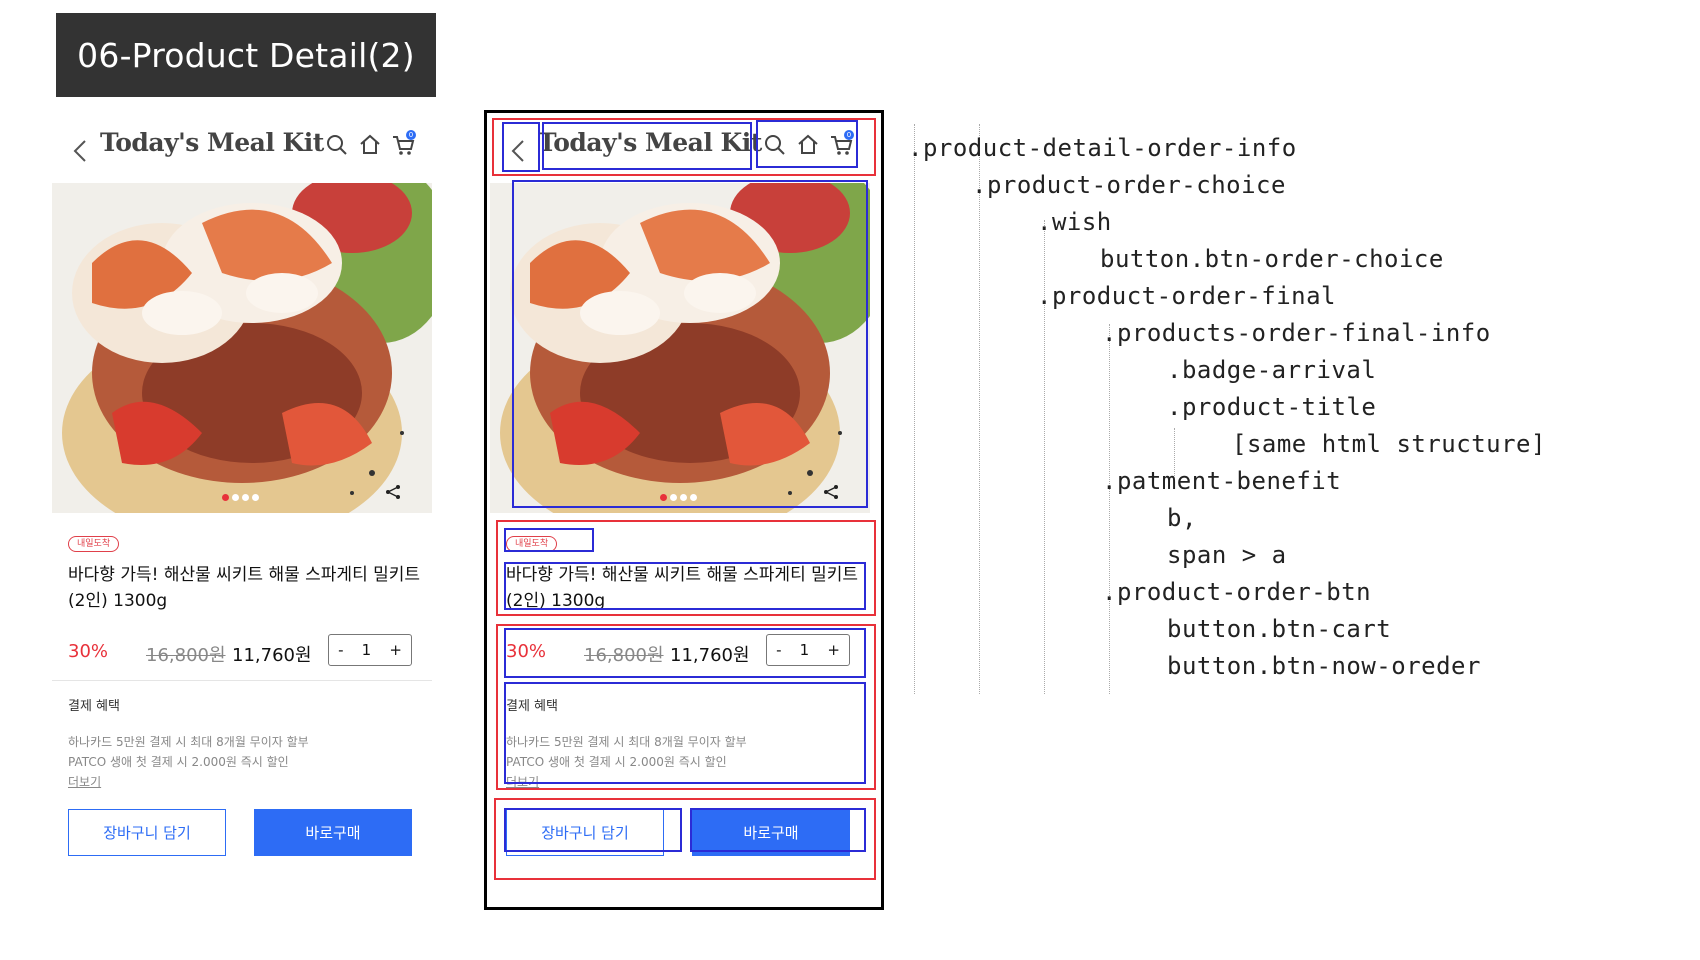 This screenshot has height=960, width=1700. What do you see at coordinates (1296, 333) in the screenshot?
I see `code-line: .products-order-final-info` at bounding box center [1296, 333].